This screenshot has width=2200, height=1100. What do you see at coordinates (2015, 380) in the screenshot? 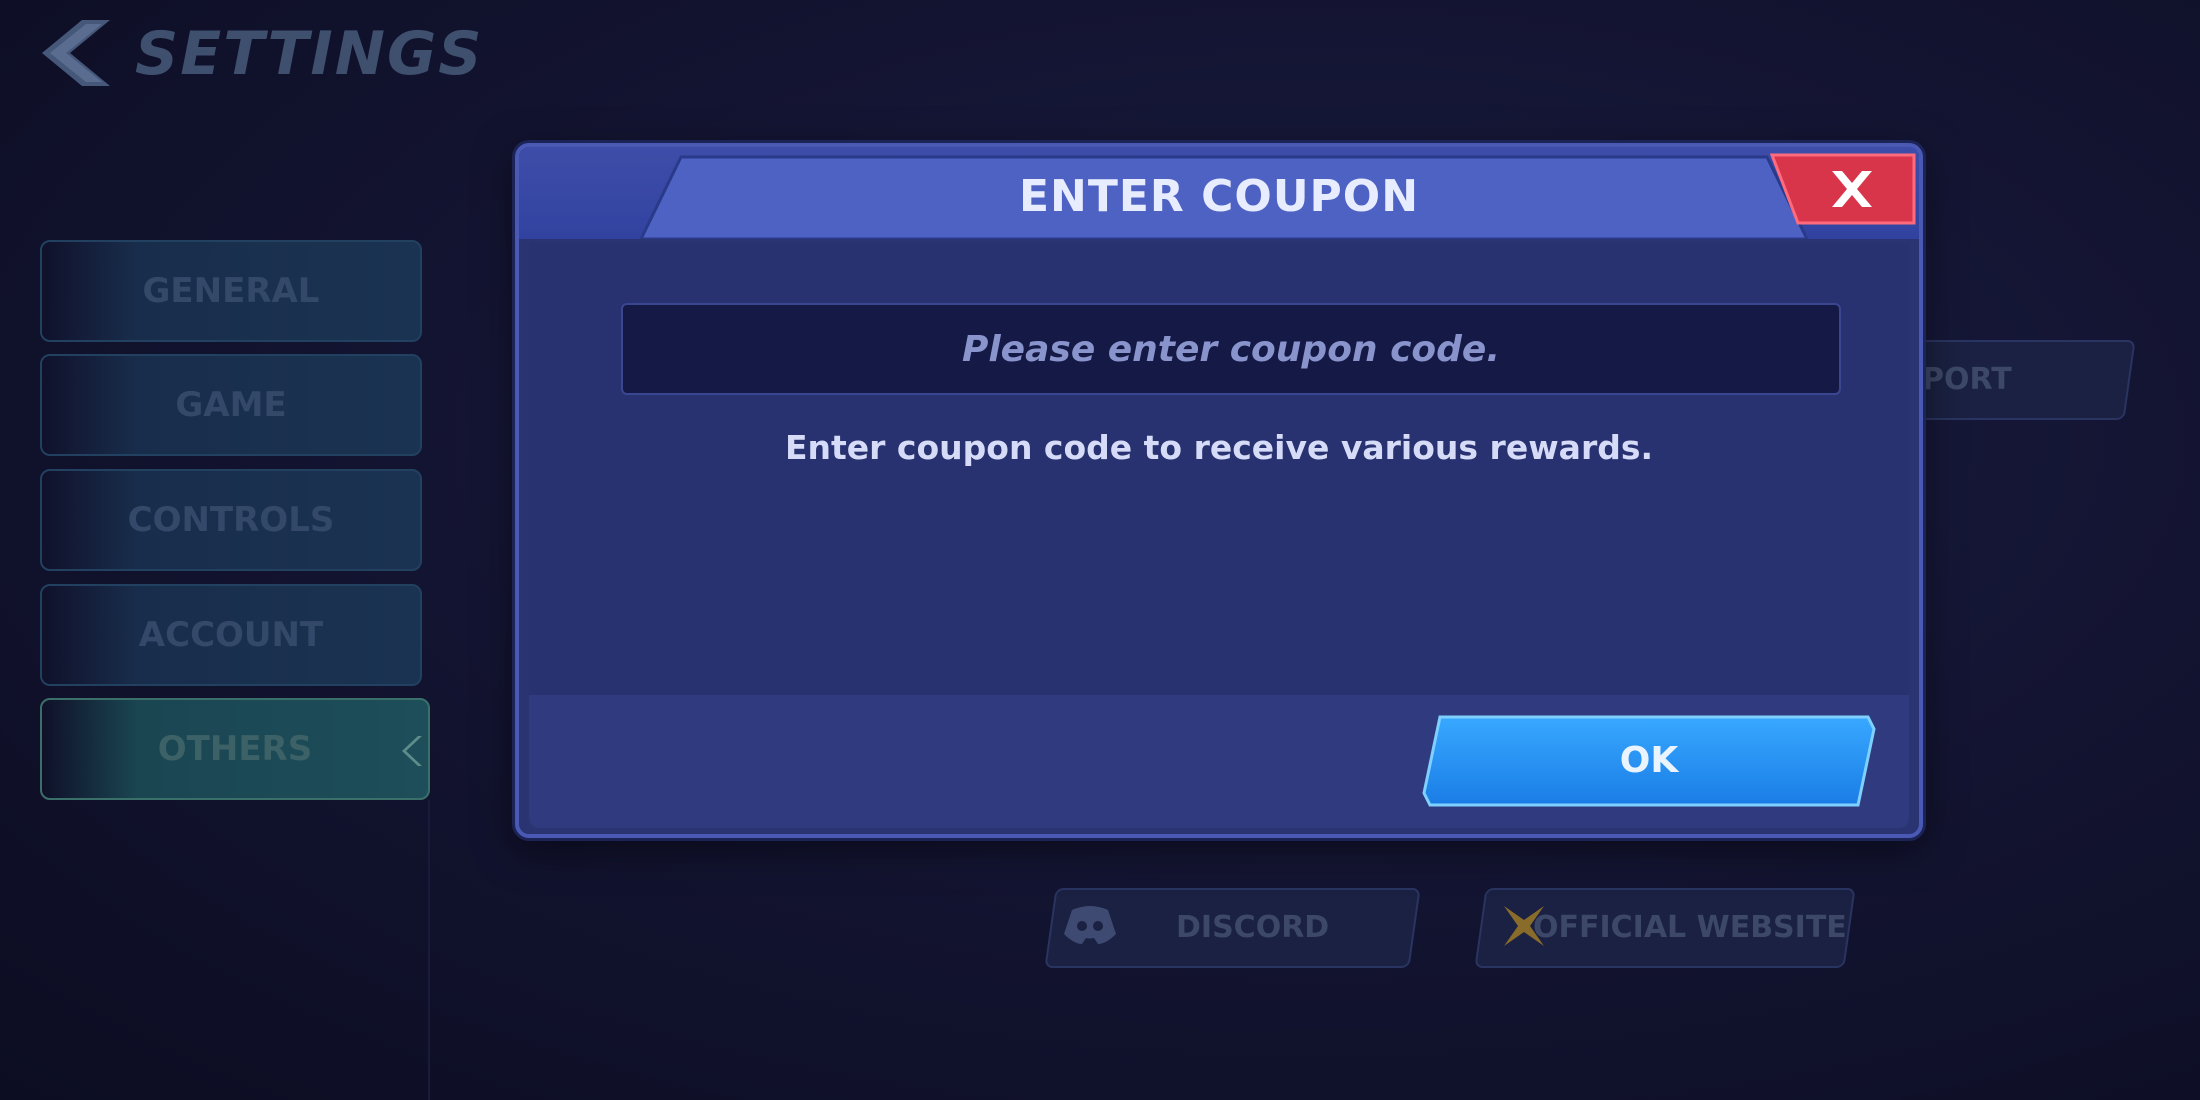
I see `support-button: PORT` at bounding box center [2015, 380].